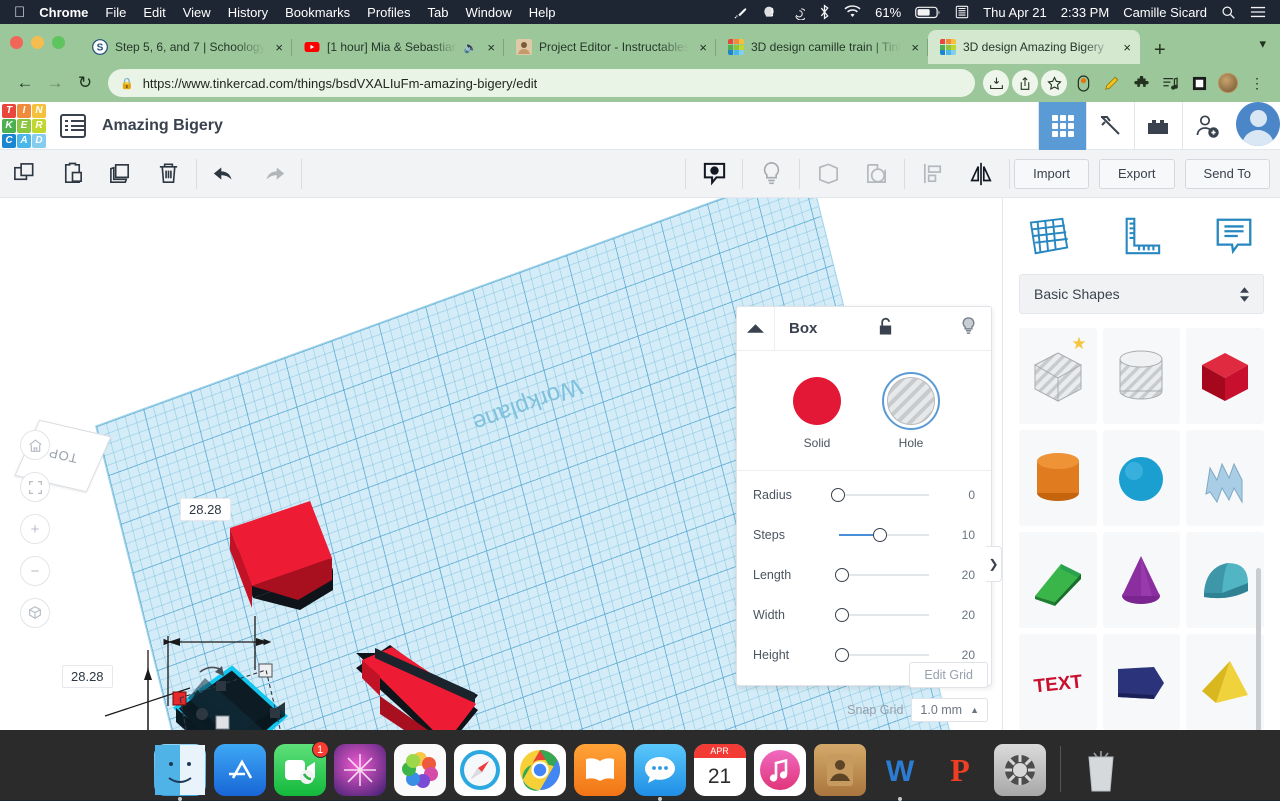  I want to click on menu-item-window: Window, so click(489, 12).